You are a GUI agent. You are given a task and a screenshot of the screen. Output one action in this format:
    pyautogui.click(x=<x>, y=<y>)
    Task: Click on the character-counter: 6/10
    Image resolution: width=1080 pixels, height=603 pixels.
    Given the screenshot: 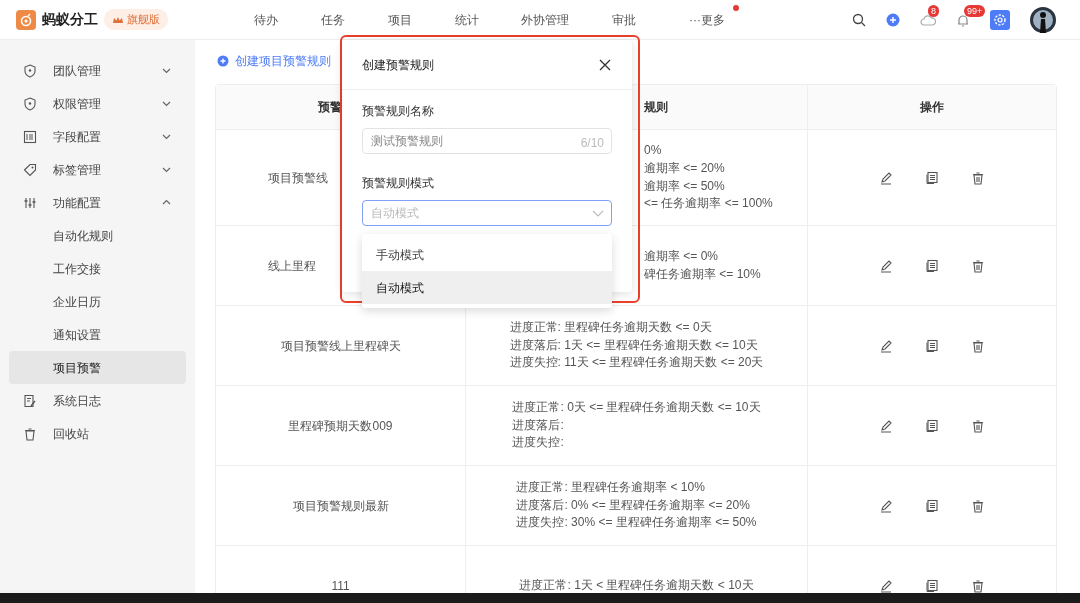 What is the action you would take?
    pyautogui.click(x=592, y=143)
    